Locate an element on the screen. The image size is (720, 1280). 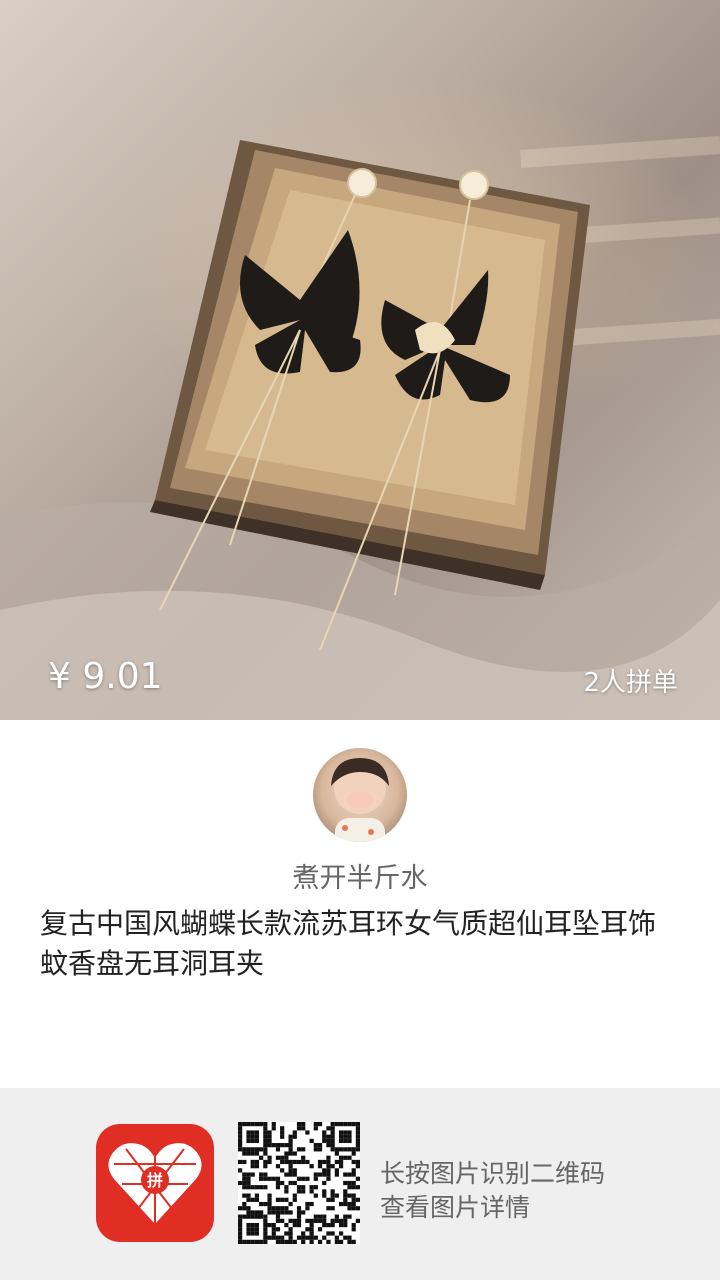
pinduoduo-logo-icon: 拼 is located at coordinates (155, 1183).